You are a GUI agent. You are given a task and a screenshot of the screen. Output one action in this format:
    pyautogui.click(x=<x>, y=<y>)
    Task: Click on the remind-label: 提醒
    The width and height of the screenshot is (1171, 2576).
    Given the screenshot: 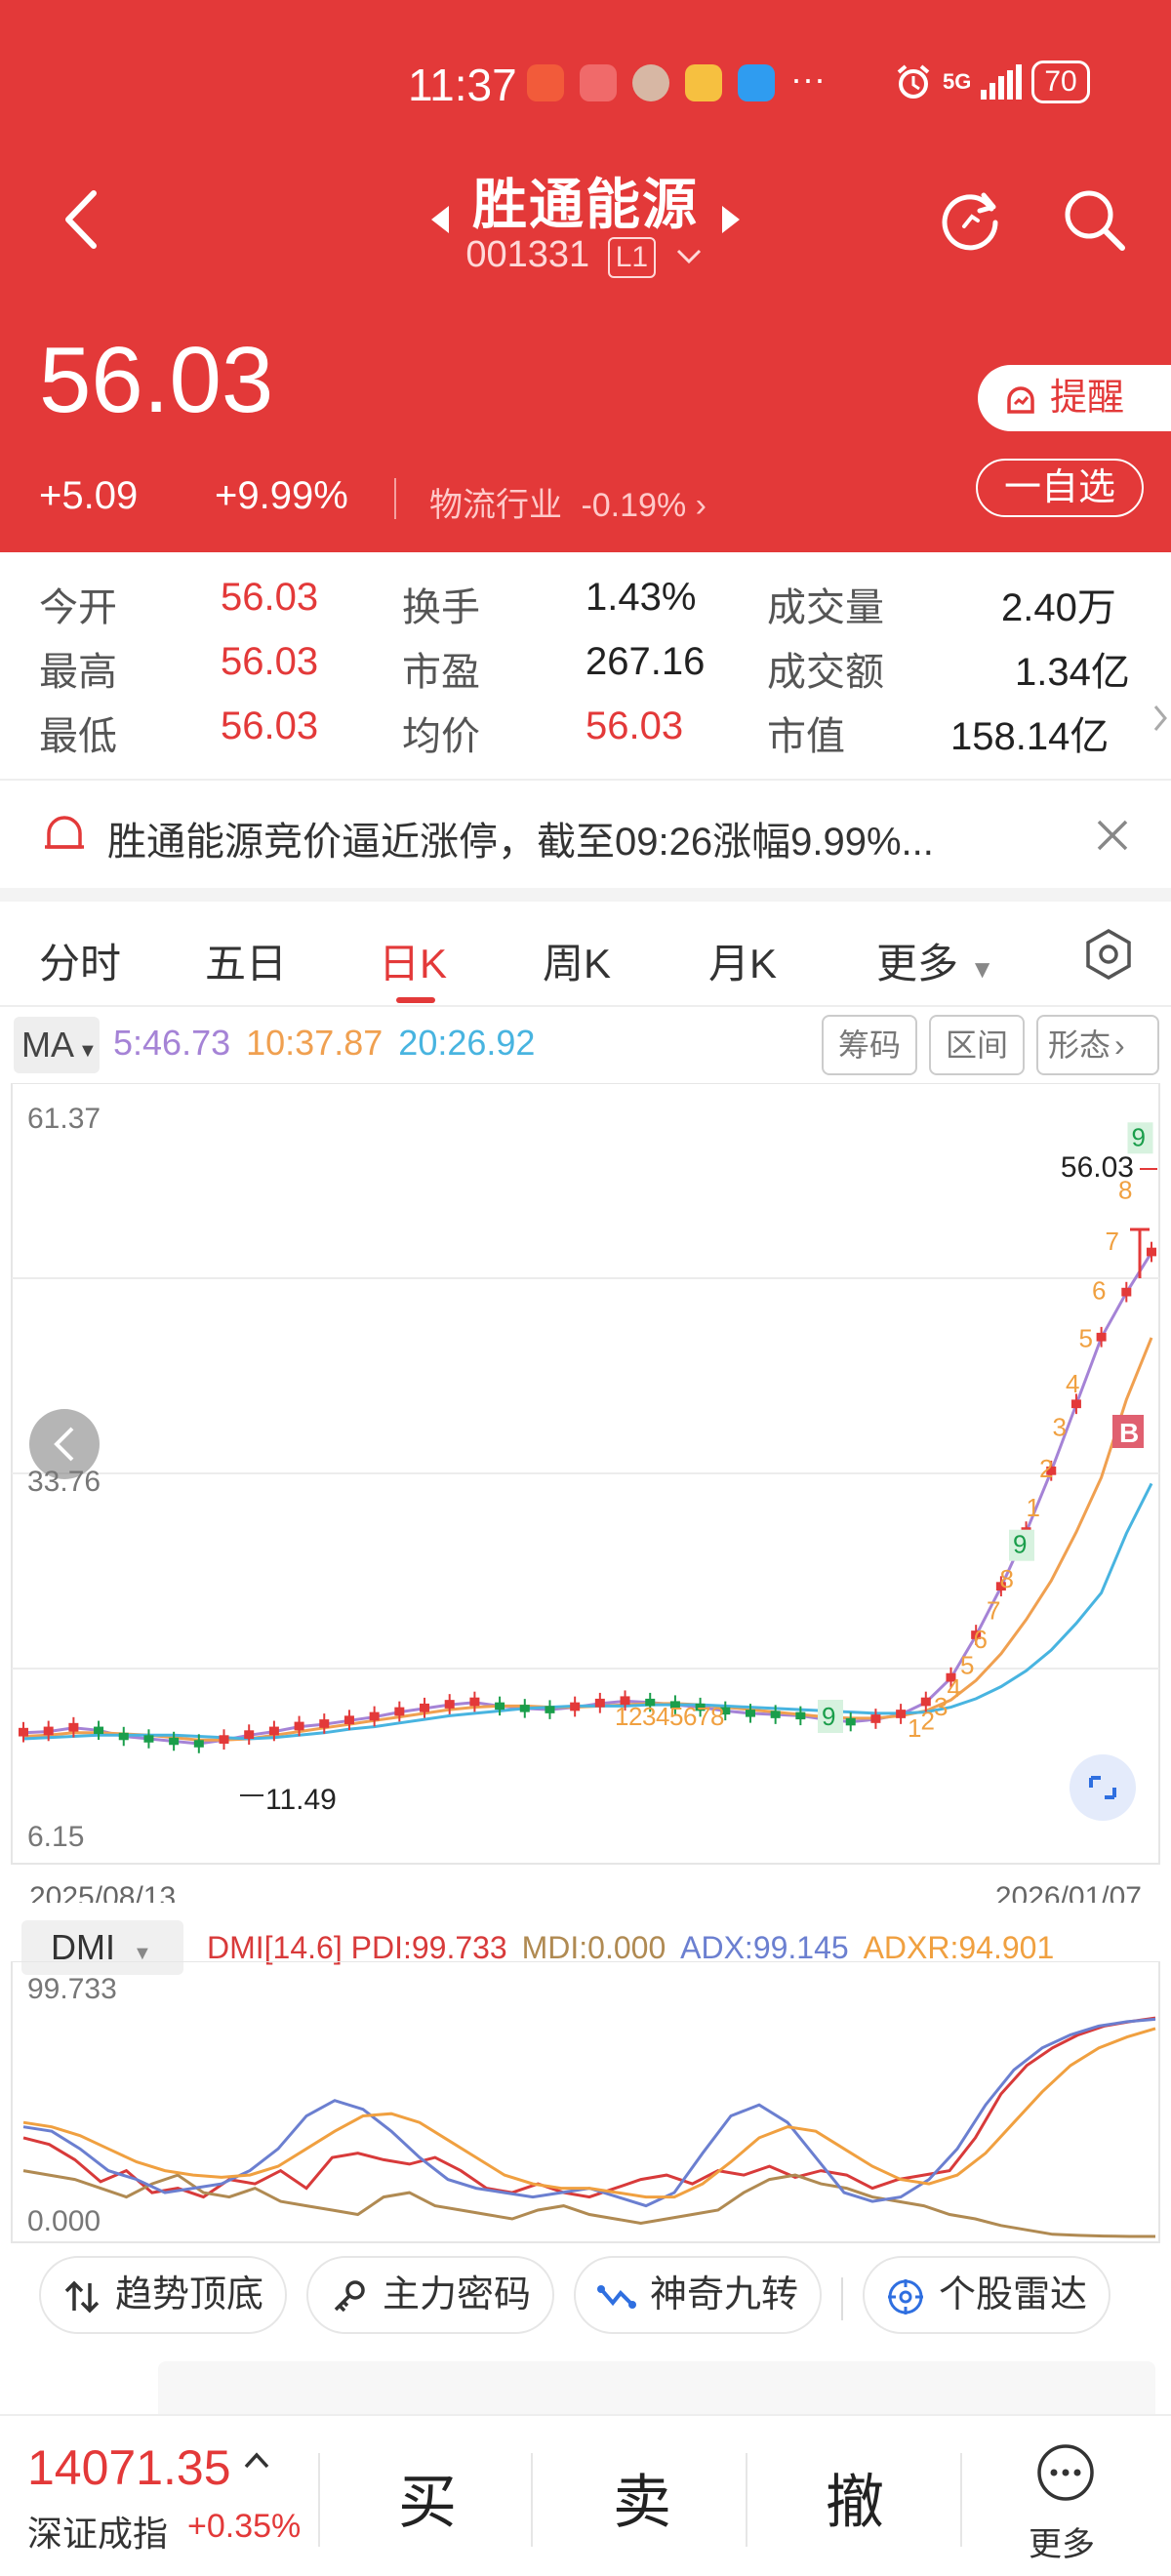 What is the action you would take?
    pyautogui.click(x=1087, y=398)
    